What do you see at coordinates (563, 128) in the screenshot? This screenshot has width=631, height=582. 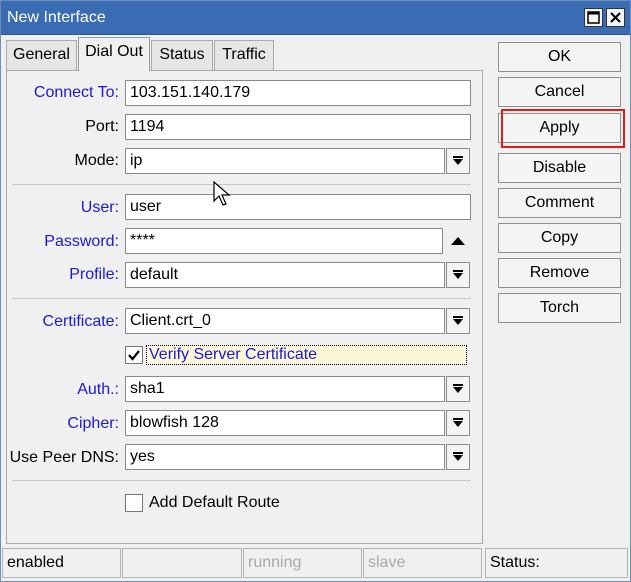 I see `apply-highlight-box` at bounding box center [563, 128].